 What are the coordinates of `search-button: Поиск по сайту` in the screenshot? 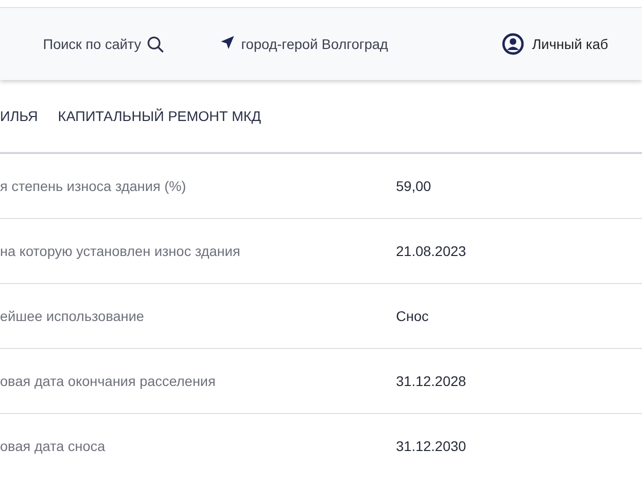 It's located at (92, 44).